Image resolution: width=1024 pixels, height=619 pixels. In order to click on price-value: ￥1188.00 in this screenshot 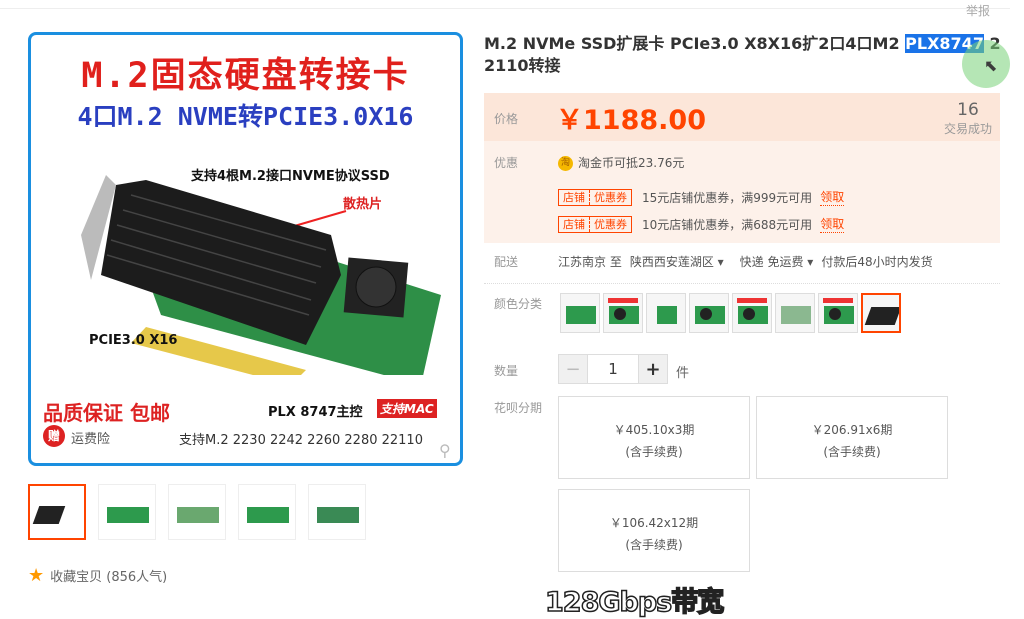, I will do `click(631, 120)`.